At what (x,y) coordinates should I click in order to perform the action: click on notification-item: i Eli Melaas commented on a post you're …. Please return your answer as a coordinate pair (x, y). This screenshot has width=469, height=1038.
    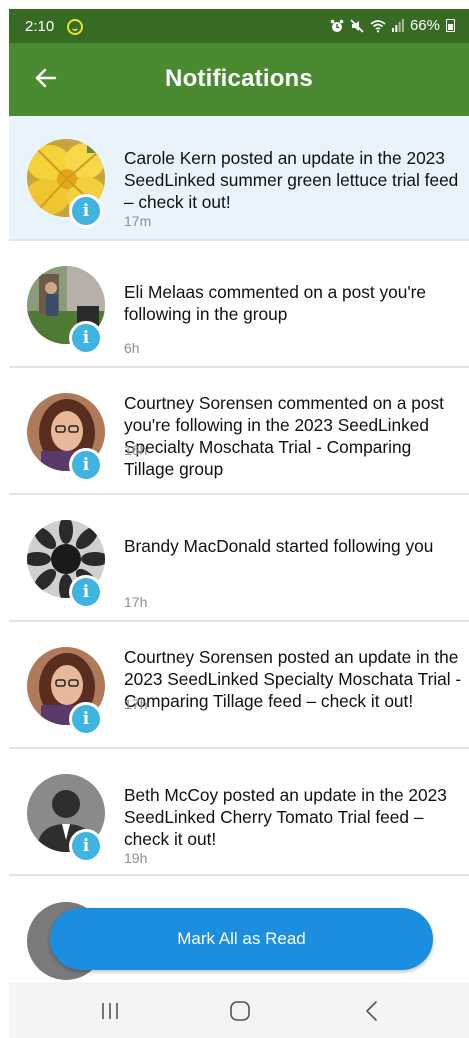
    Looking at the image, I should click on (239, 305).